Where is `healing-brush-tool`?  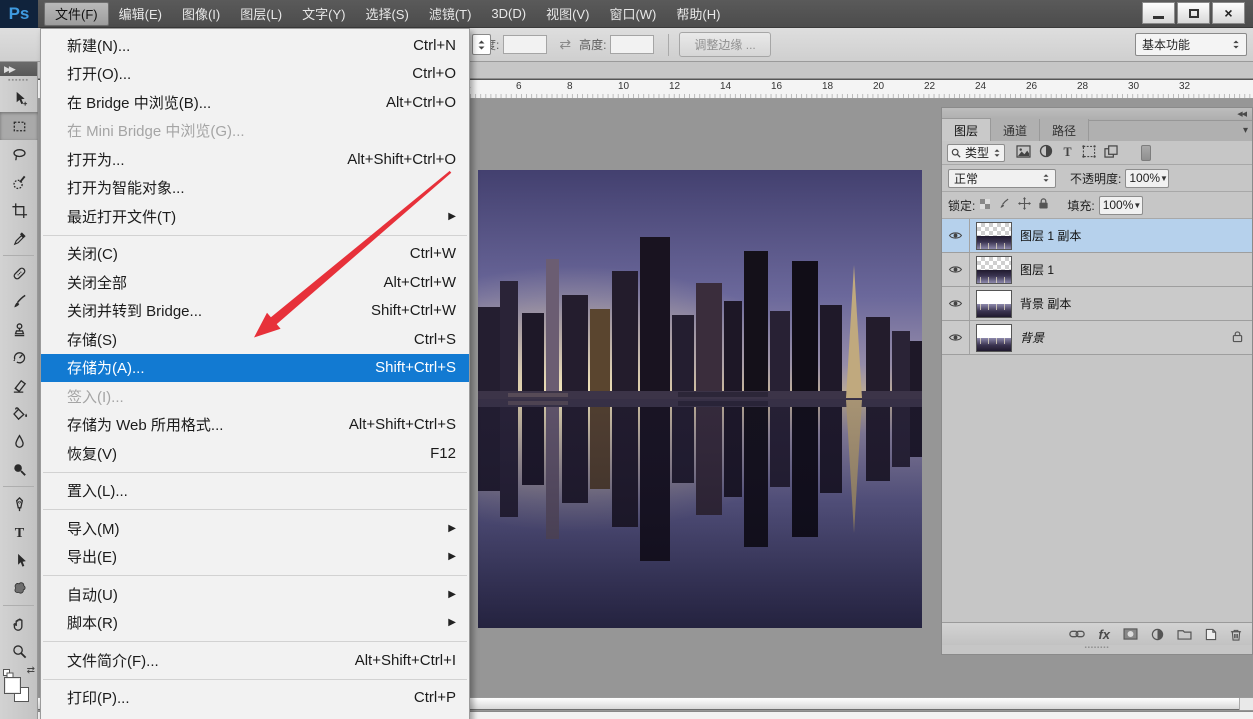
healing-brush-tool is located at coordinates (19, 273).